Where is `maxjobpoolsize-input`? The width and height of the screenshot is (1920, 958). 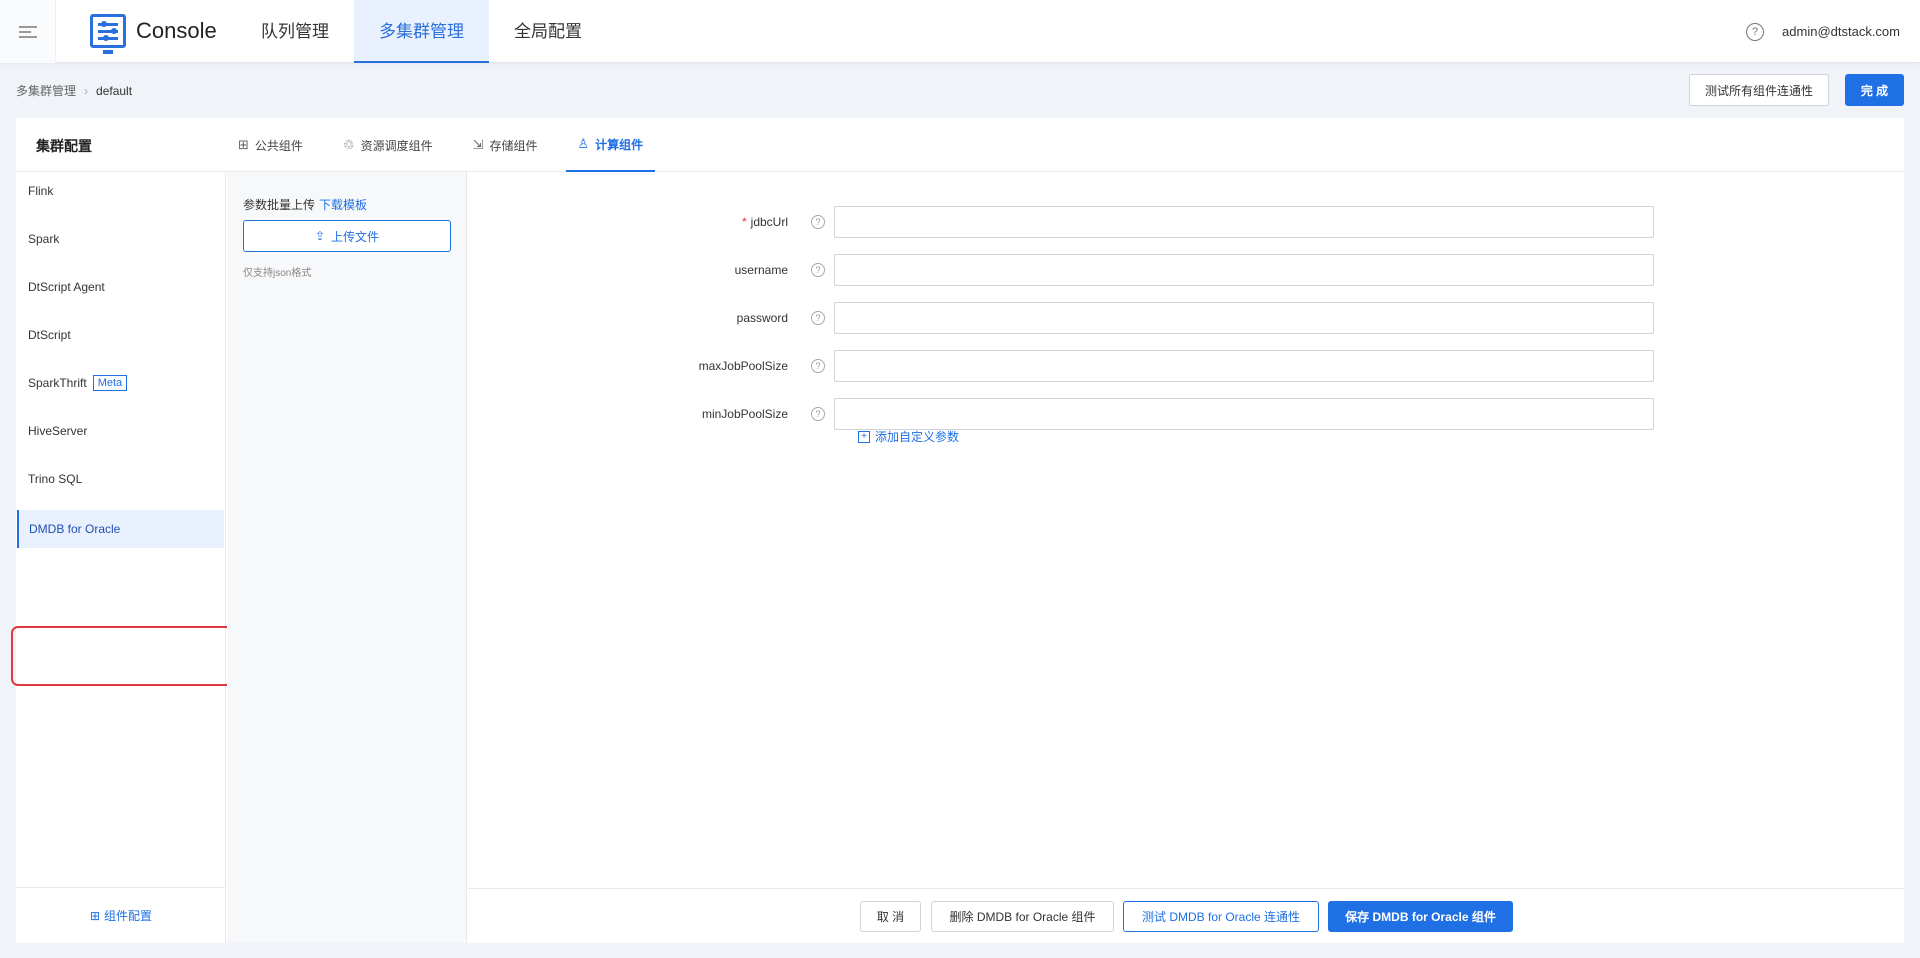
maxjobpoolsize-input is located at coordinates (1244, 366).